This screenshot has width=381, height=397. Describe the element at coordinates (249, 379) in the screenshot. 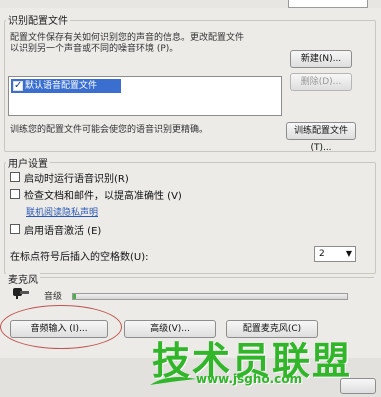

I see `watermark-url: www.jsgho.com` at that location.